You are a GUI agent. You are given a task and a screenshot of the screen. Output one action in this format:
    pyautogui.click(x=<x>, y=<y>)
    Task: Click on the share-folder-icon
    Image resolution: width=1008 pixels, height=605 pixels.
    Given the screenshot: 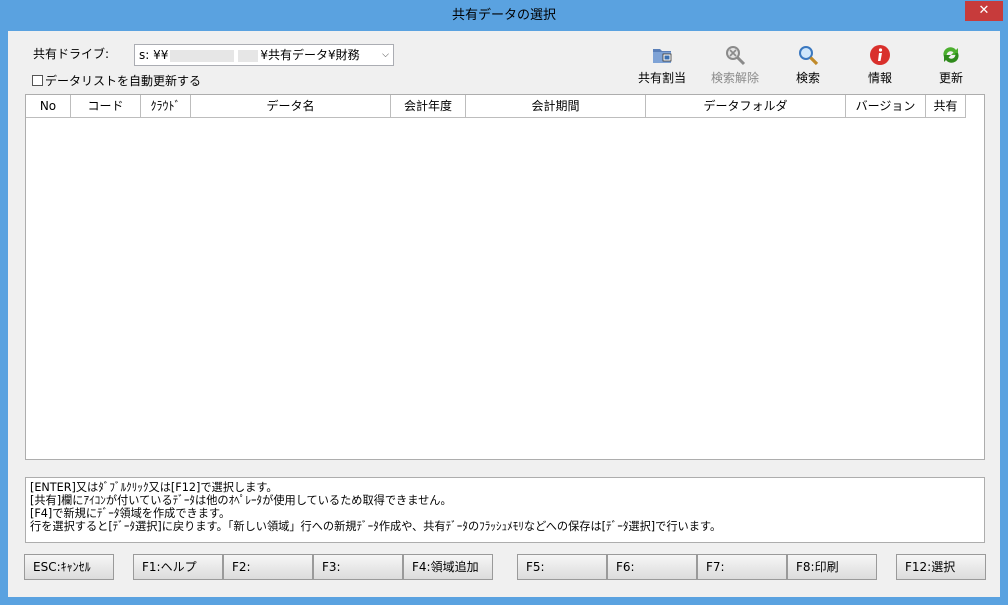 What is the action you would take?
    pyautogui.click(x=662, y=56)
    